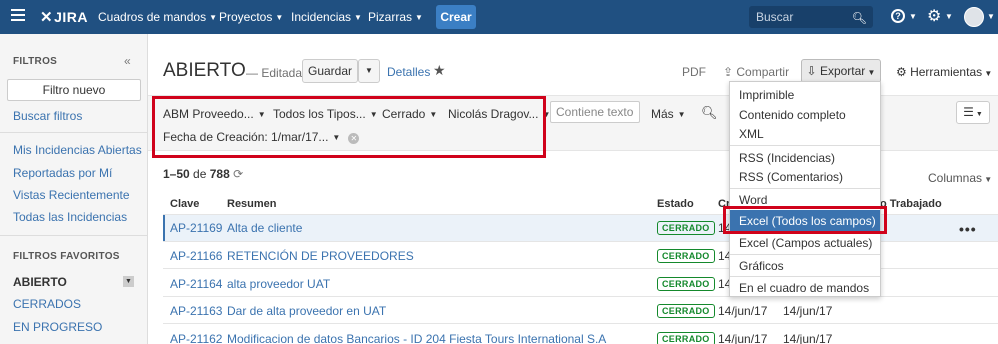 Image resolution: width=998 pixels, height=344 pixels. I want to click on details-link: Detalles, so click(408, 72).